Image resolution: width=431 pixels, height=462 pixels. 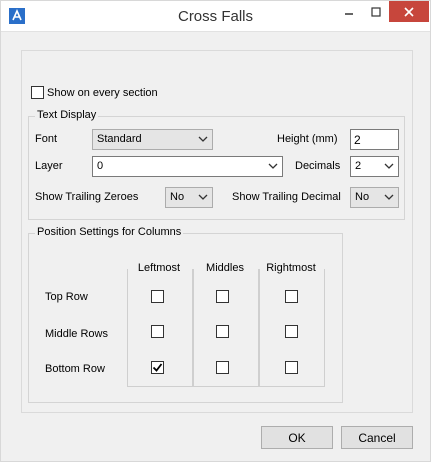 I want to click on bottom-leftmost-checkbox, so click(x=157, y=367).